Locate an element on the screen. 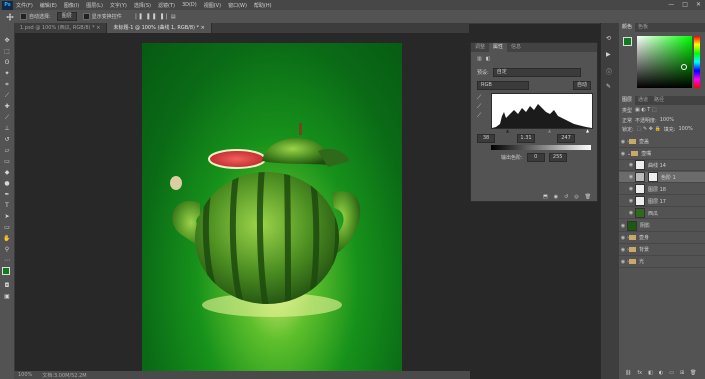 This screenshot has height=379, width=705. align-right-icon: ▐▕ is located at coordinates (163, 17).